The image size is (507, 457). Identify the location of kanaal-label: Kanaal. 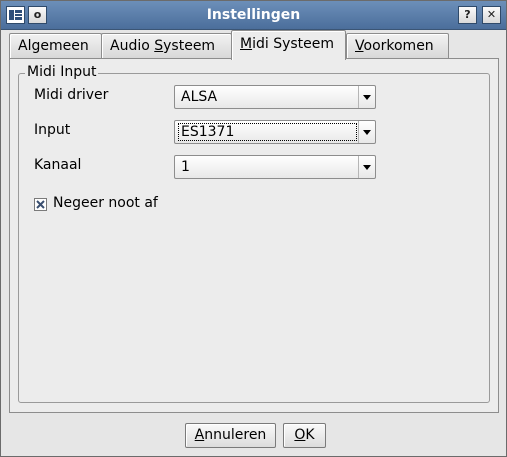
(58, 165).